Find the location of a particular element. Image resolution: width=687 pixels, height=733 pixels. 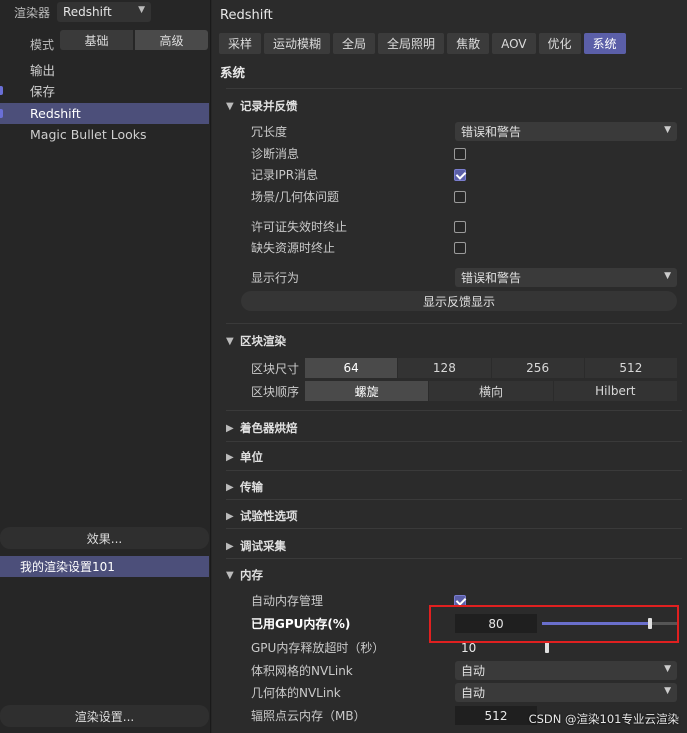

group-logging: ▼ 记录并反馈 is located at coordinates (262, 106).